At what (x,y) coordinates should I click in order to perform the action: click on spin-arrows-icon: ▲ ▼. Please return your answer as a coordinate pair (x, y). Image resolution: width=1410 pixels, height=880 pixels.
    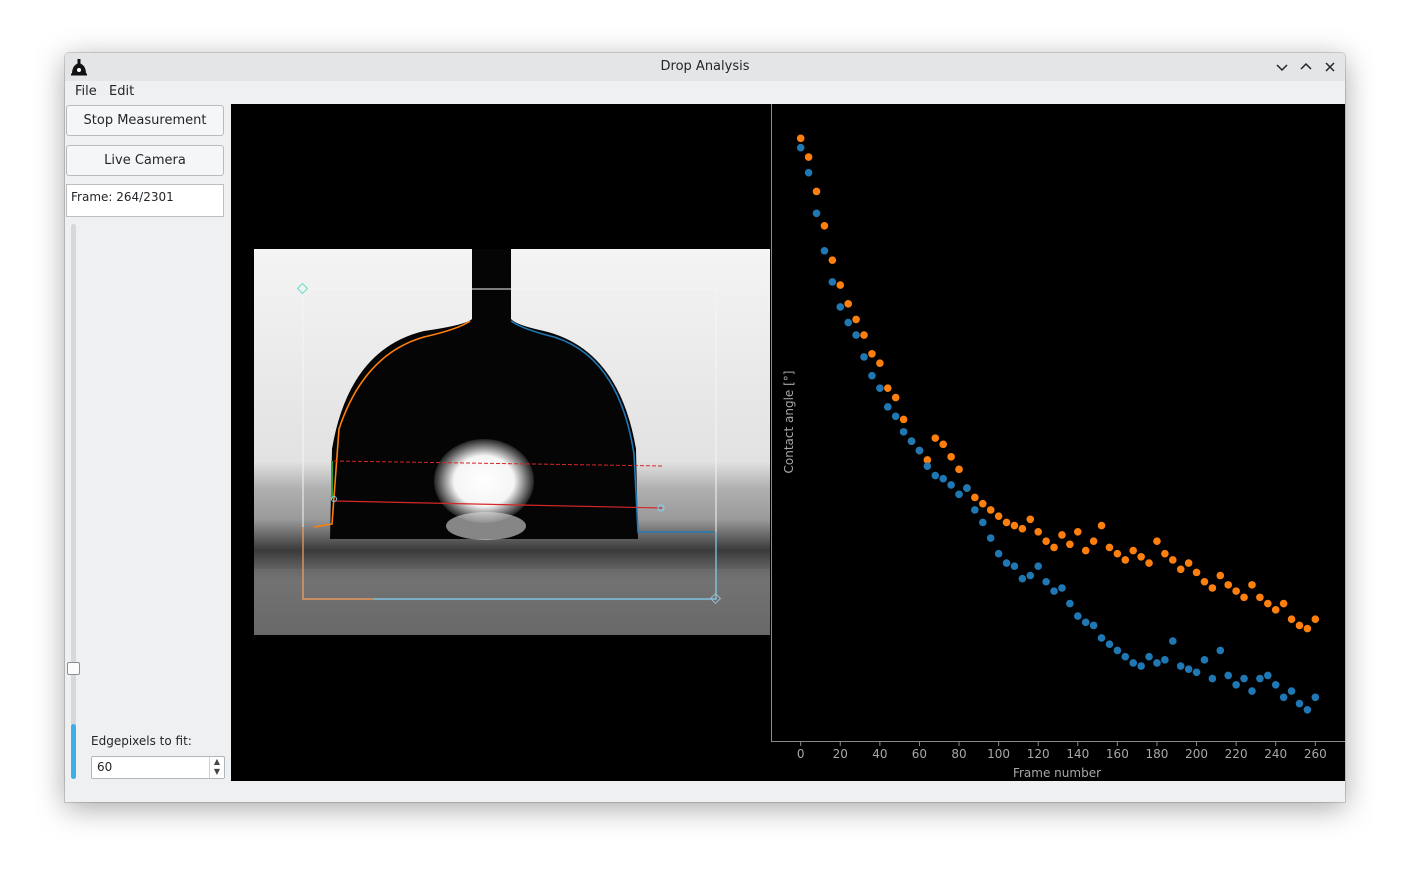
    Looking at the image, I should click on (216, 767).